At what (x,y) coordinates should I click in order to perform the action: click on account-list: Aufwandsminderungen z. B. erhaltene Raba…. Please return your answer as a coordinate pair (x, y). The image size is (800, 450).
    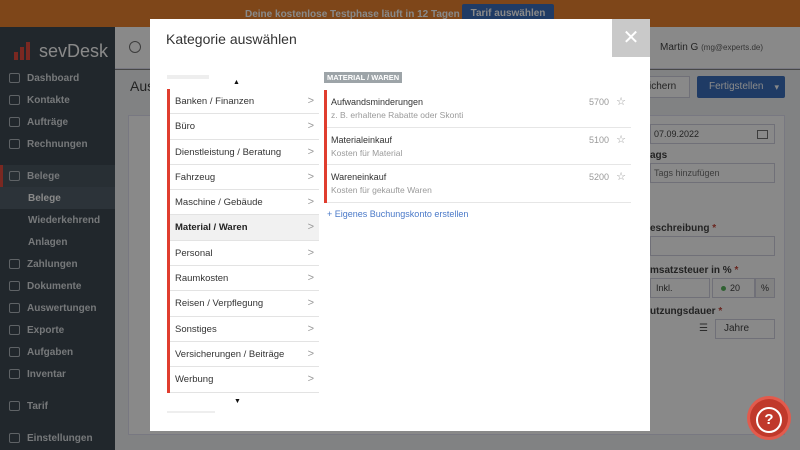
    Looking at the image, I should click on (477, 146).